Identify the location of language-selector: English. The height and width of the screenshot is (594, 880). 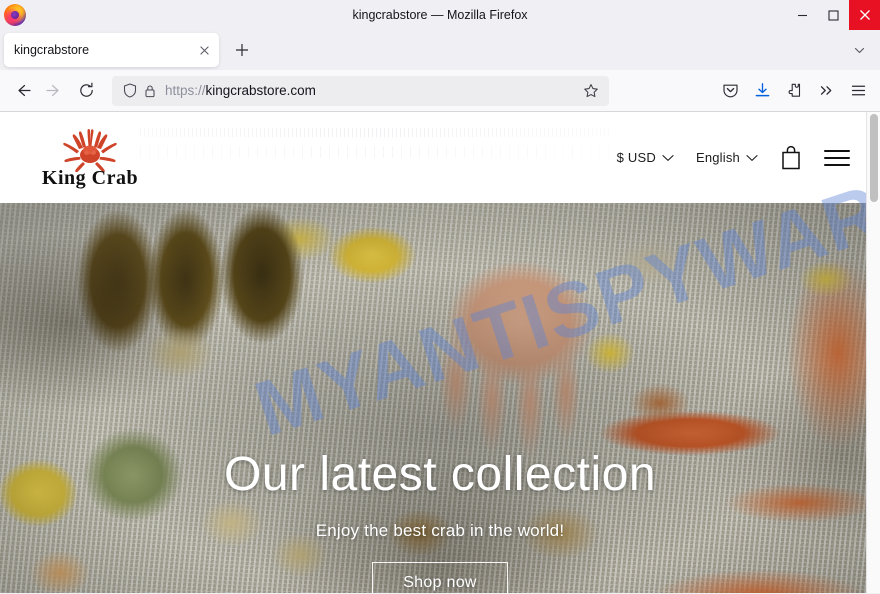
(727, 157).